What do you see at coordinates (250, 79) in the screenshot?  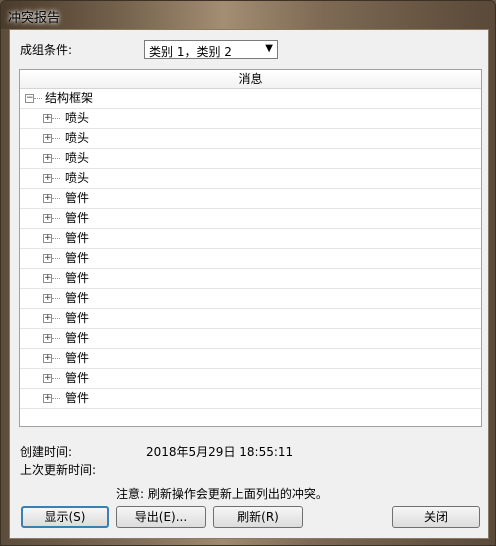 I see `column-header-message: 消息` at bounding box center [250, 79].